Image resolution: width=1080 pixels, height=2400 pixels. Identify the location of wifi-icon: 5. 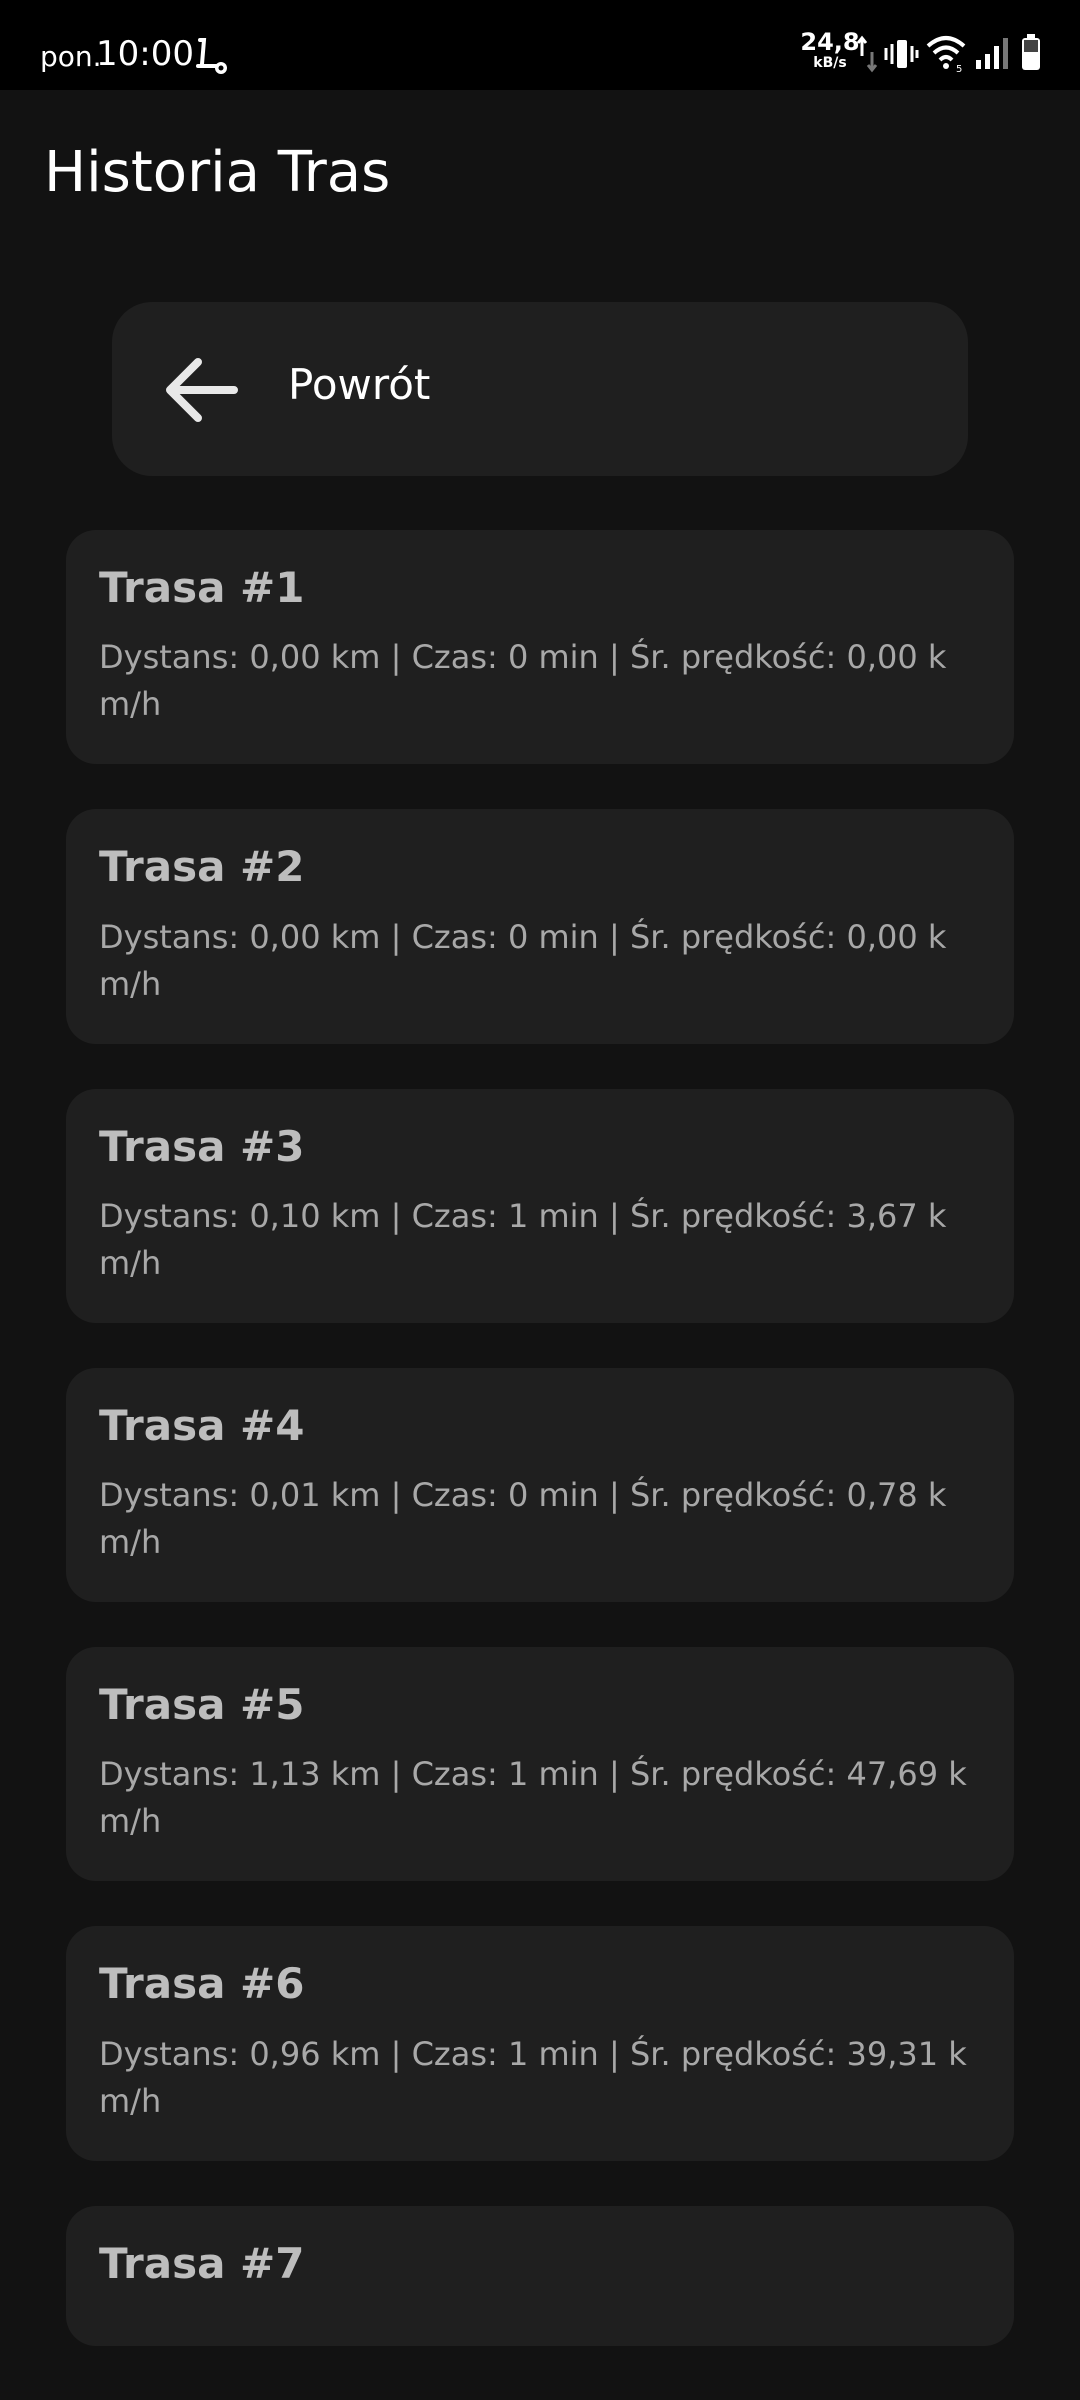
(946, 54).